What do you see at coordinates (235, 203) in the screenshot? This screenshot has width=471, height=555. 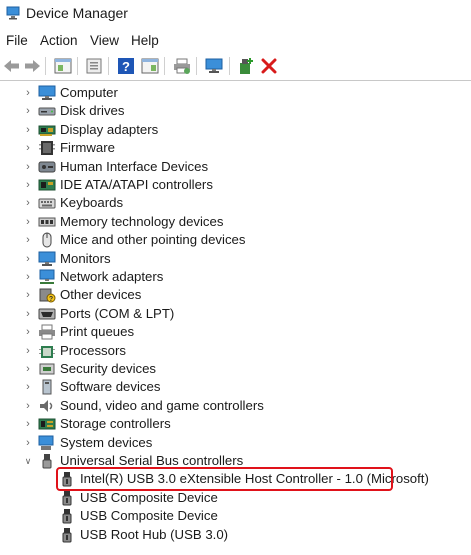 I see `tree-category-row: › Keyboards` at bounding box center [235, 203].